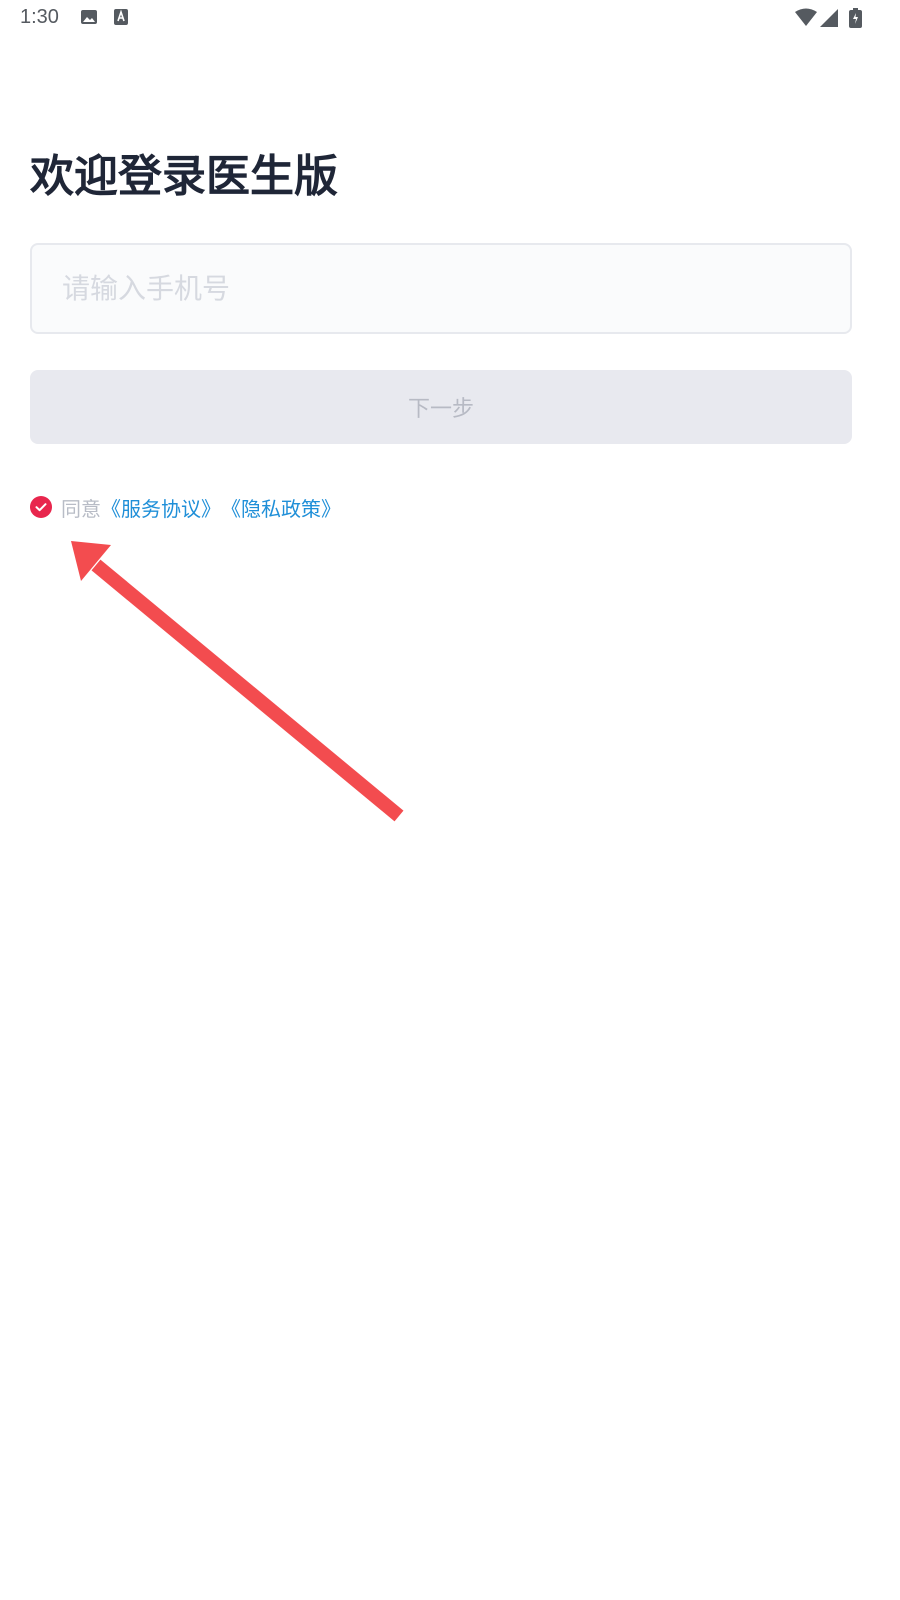 Image resolution: width=900 pixels, height=1600 pixels. Describe the element at coordinates (39, 17) in the screenshot. I see `status-time: 1:30` at that location.